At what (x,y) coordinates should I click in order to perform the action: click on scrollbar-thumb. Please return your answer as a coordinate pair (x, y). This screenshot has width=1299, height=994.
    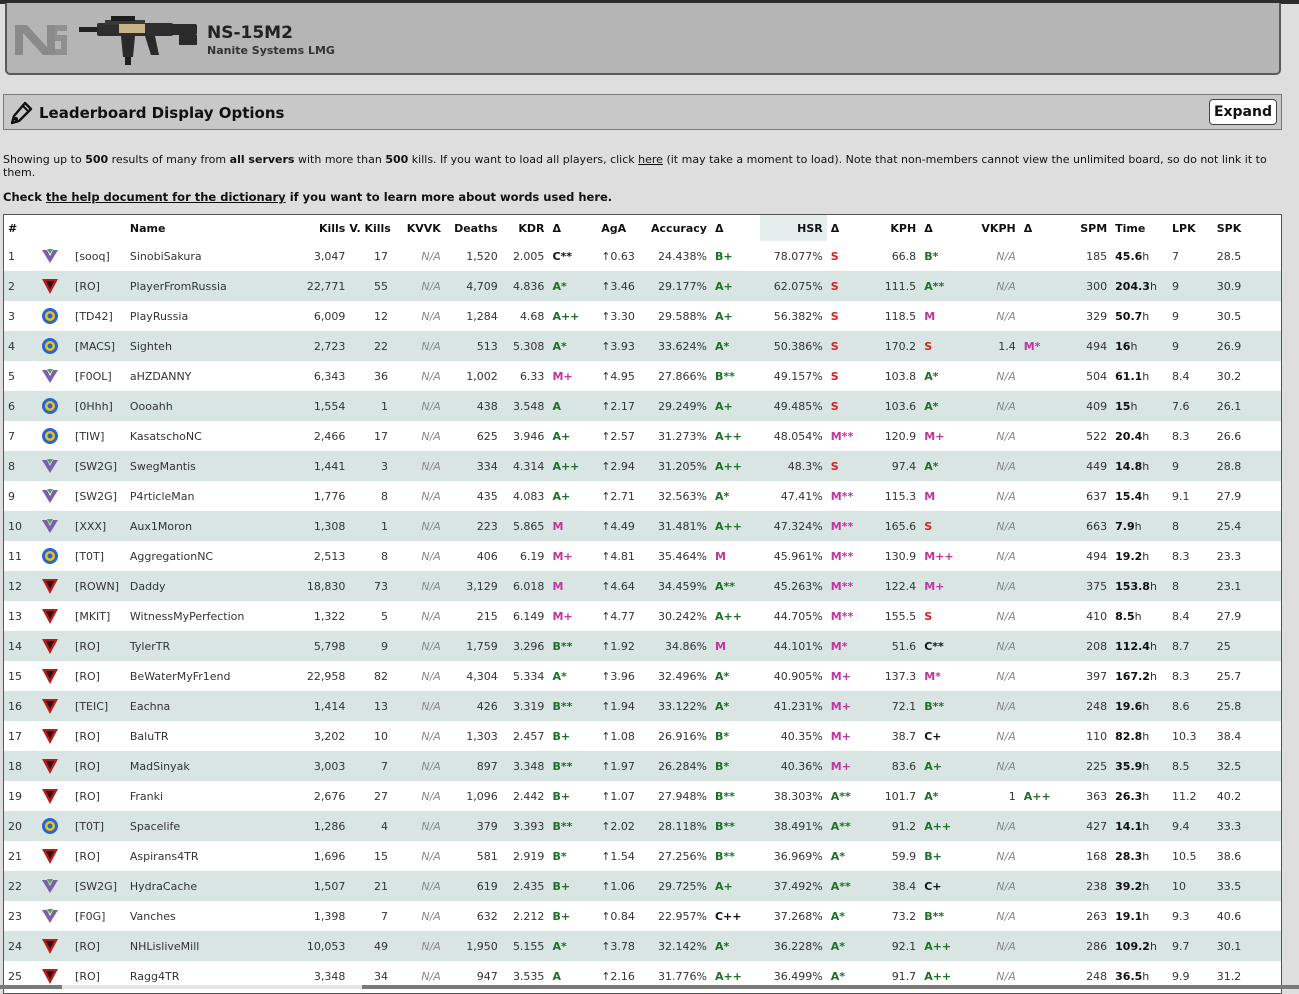
    Looking at the image, I should click on (212, 987).